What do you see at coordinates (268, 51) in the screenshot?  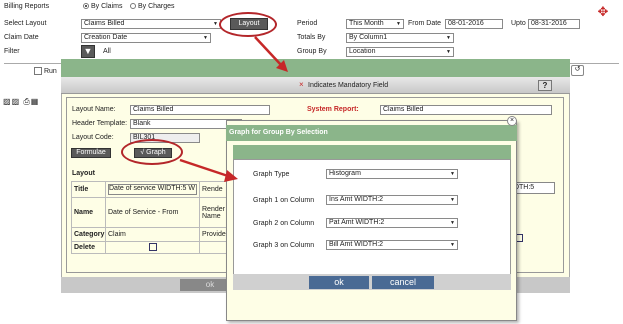 I see `arrow-to-layout-dialog` at bounding box center [268, 51].